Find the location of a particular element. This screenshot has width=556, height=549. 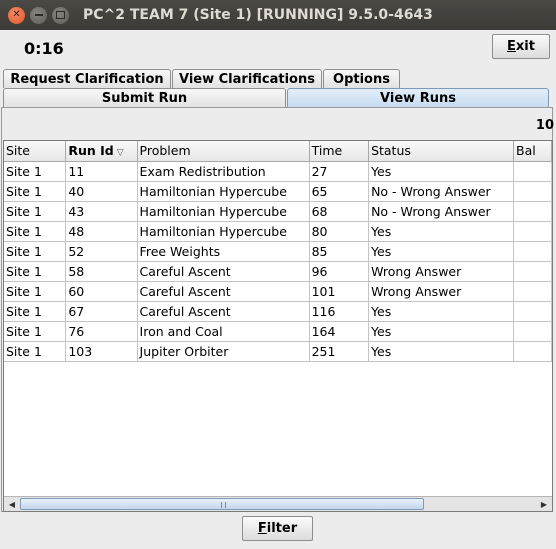

cell-time: 85 is located at coordinates (339, 251).